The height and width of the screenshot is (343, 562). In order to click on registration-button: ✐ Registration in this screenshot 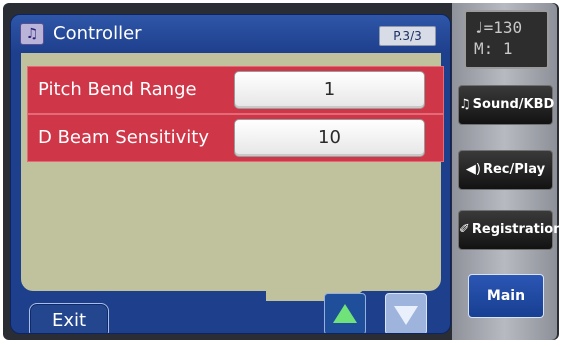, I will do `click(510, 230)`.